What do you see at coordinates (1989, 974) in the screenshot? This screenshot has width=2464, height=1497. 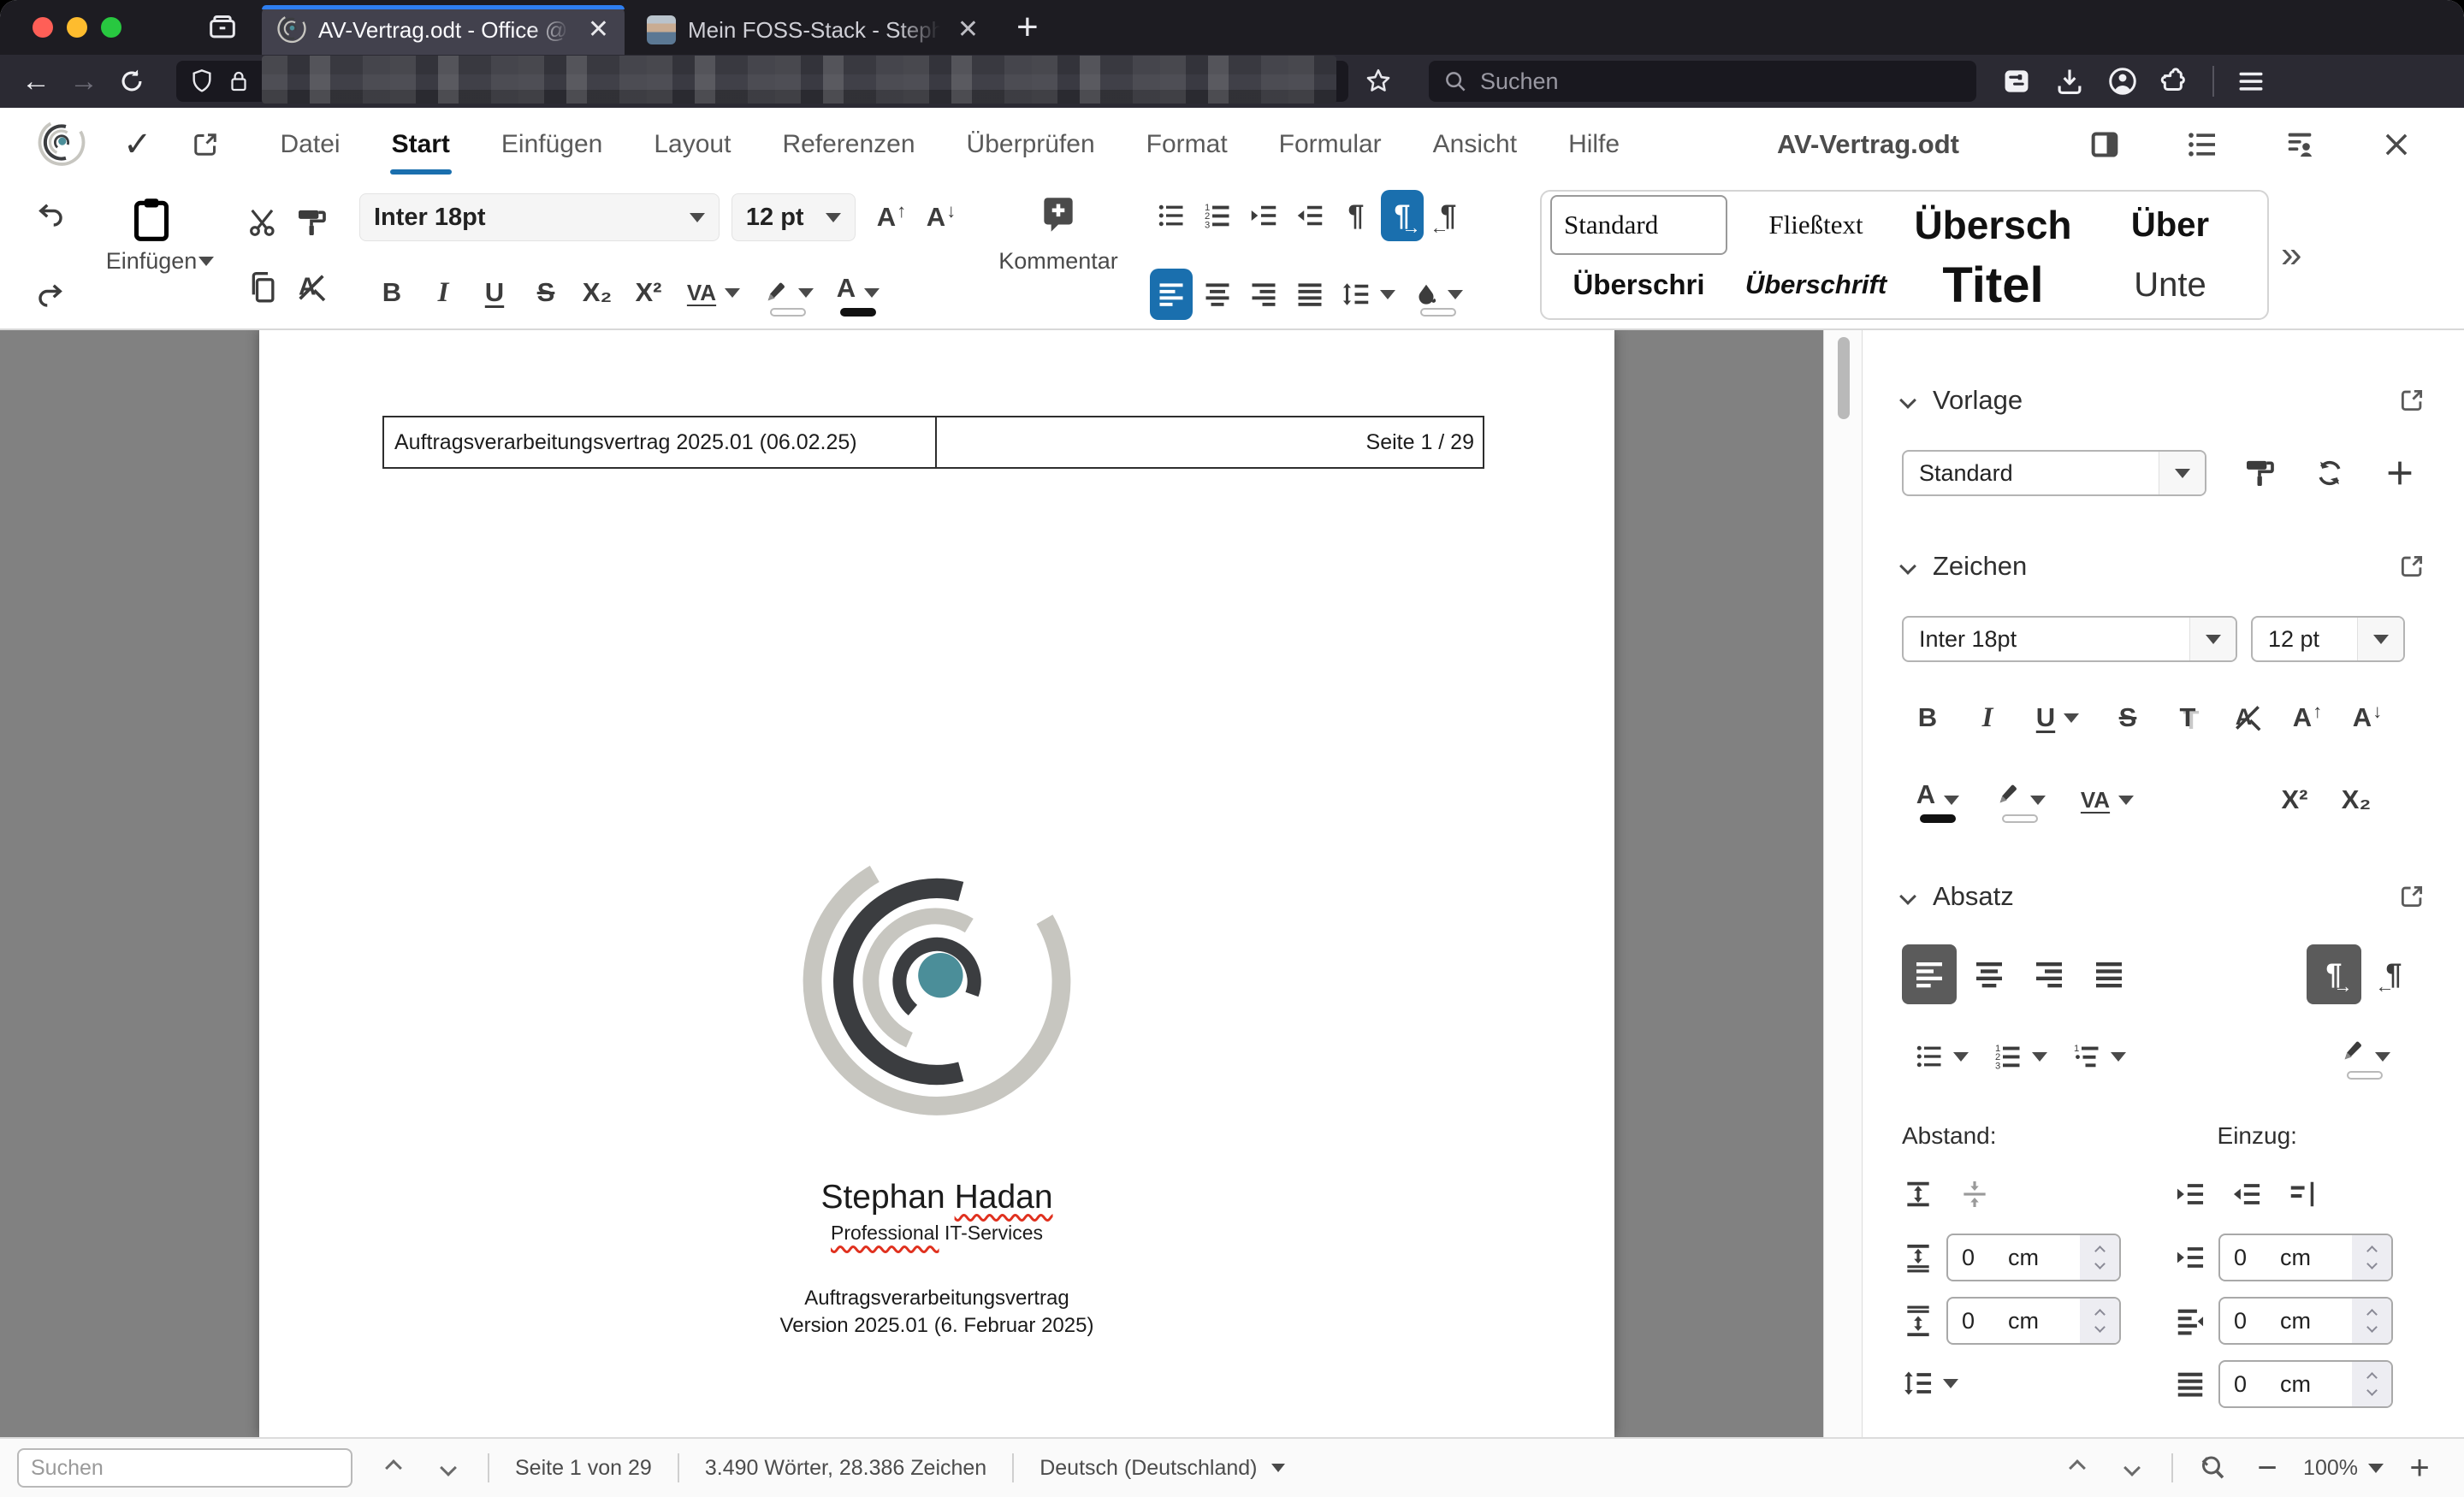 I see `sidebar-align-center-button` at bounding box center [1989, 974].